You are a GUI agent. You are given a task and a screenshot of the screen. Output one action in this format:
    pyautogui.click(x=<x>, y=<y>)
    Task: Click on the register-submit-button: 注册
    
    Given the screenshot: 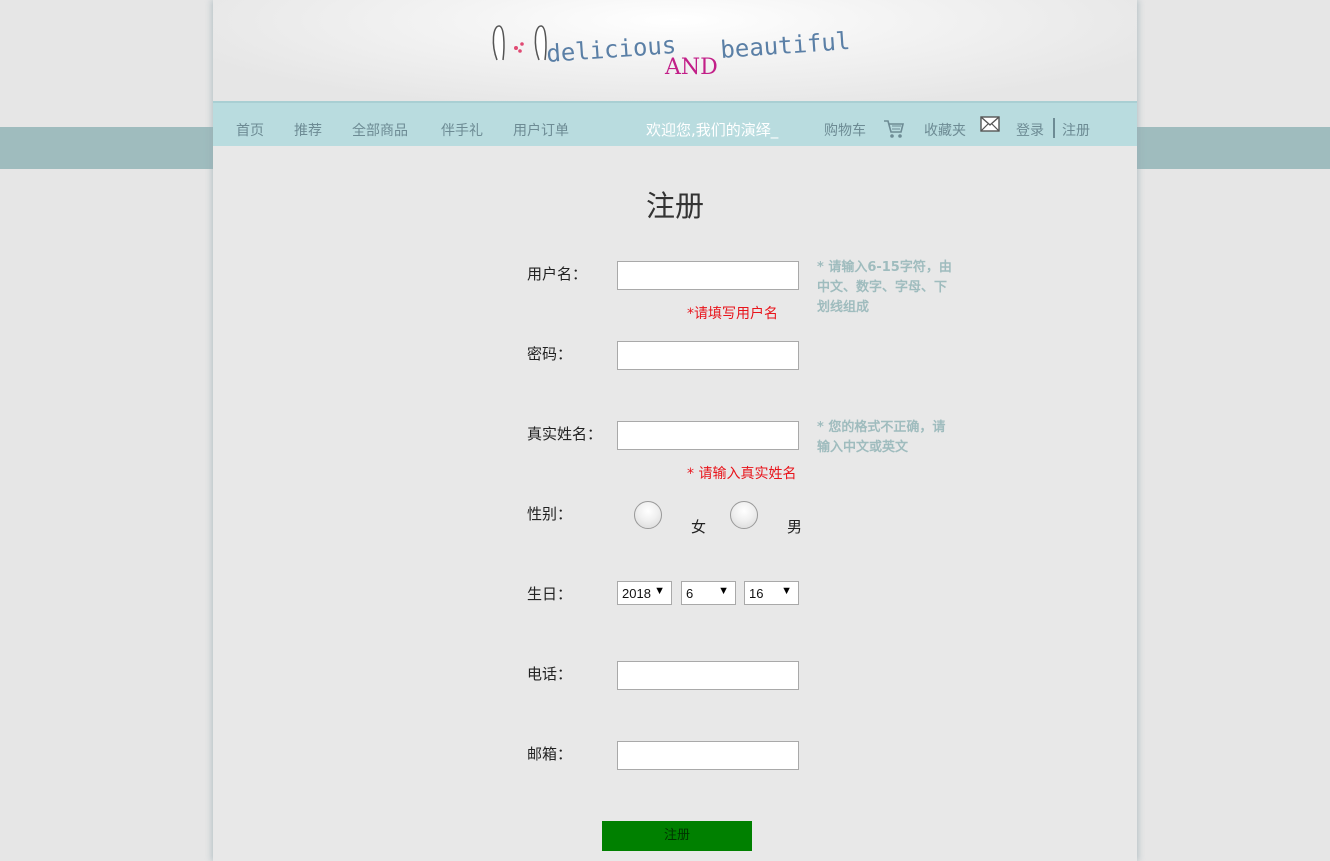 What is the action you would take?
    pyautogui.click(x=677, y=836)
    